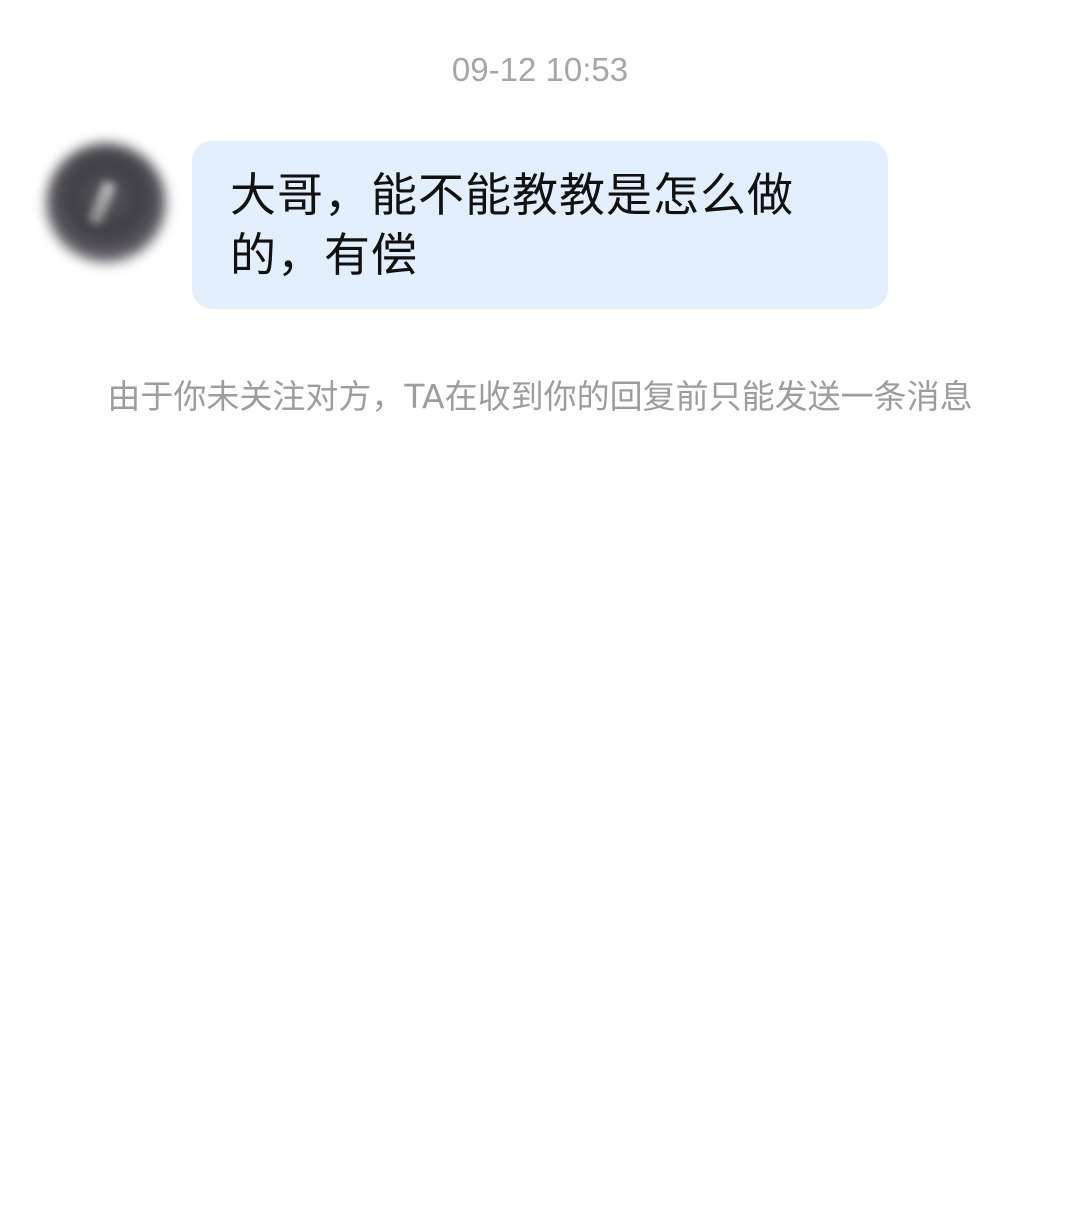 This screenshot has height=1211, width=1080. I want to click on message-text: 大哥，能不能教教是怎么做的，有偿, so click(512, 225).